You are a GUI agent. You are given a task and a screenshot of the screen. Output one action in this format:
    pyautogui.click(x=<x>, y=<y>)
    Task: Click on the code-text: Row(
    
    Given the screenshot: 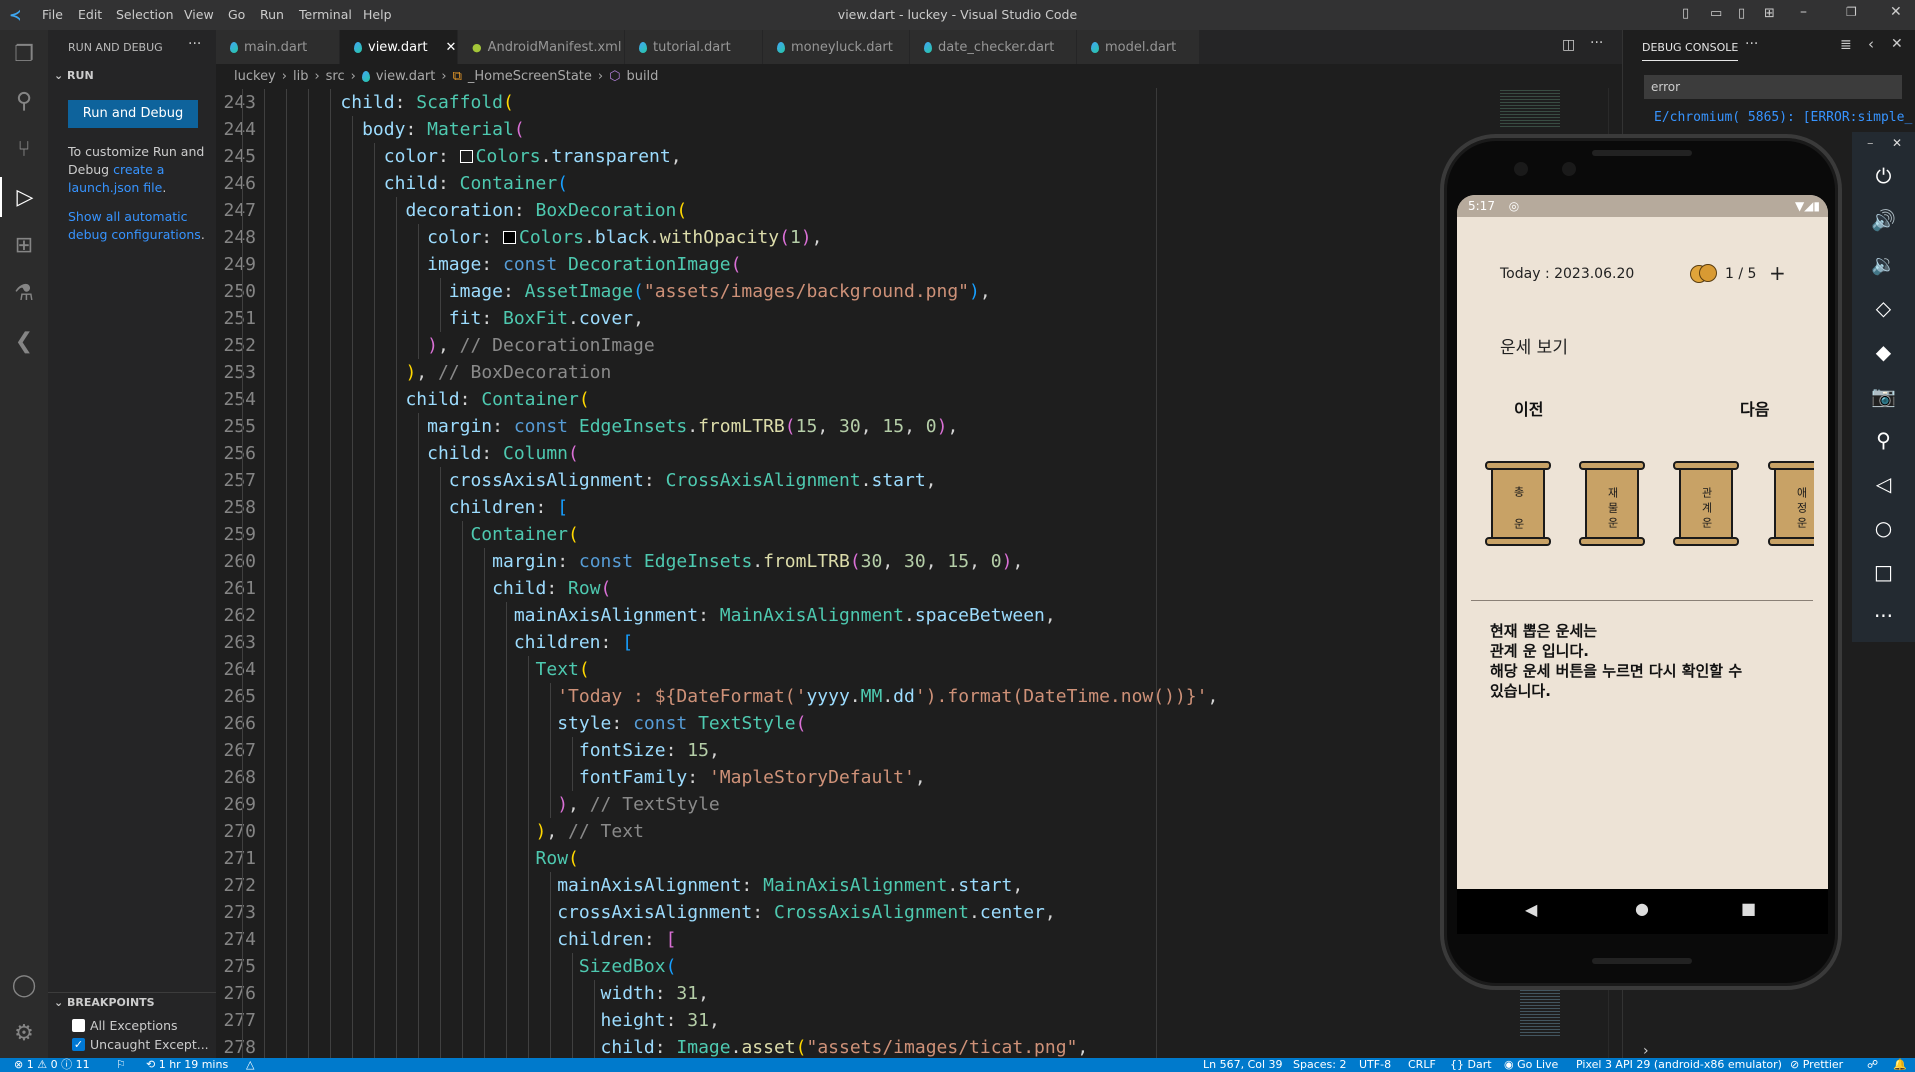 What is the action you would take?
    pyautogui.click(x=405, y=858)
    